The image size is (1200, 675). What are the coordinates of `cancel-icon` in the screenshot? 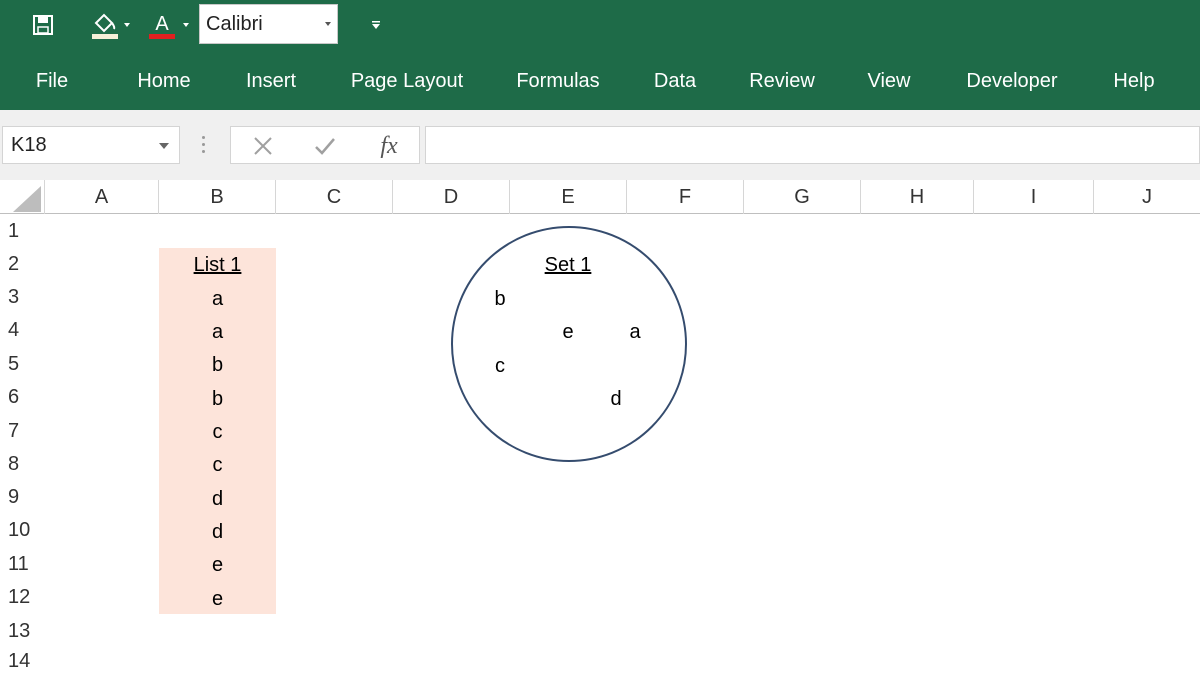 It's located at (263, 146).